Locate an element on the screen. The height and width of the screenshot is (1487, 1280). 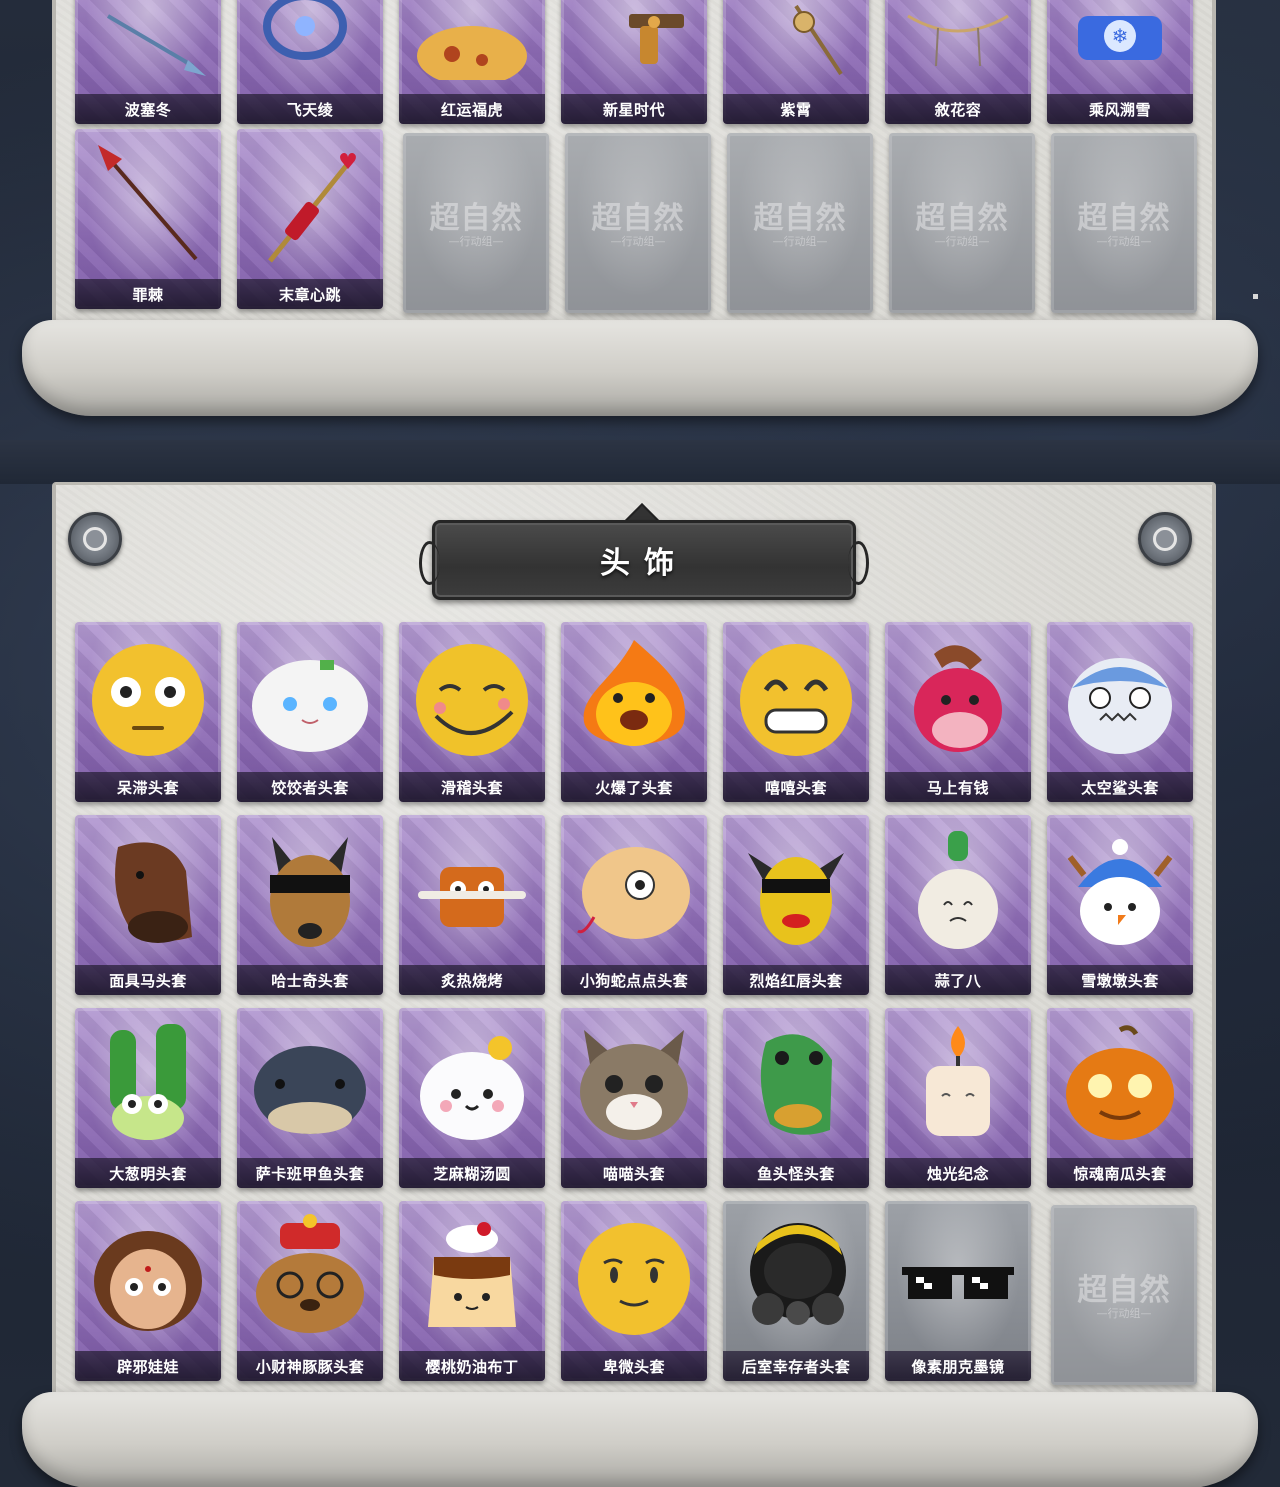
headwear-name: 卑微头套 is located at coordinates (634, 1366).